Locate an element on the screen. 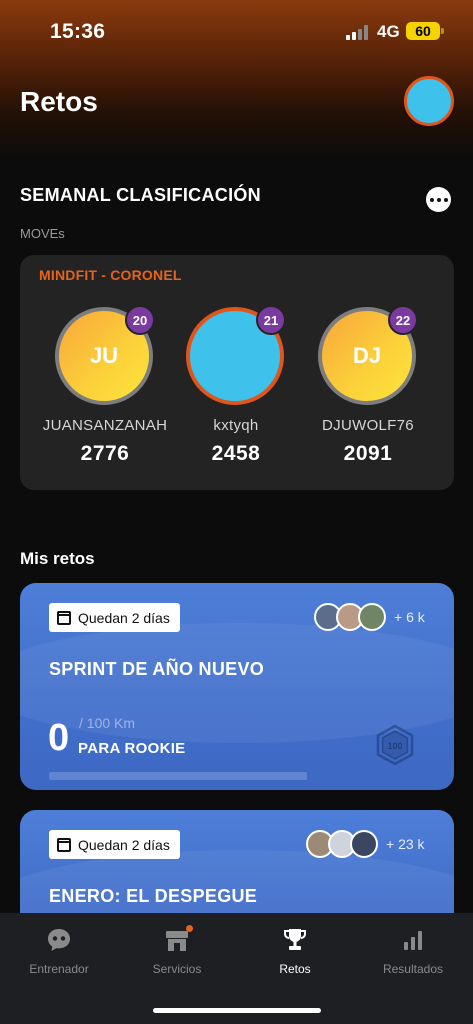  leader-entry: JU 20 JUANSANZANAH 2776 is located at coordinates (95, 391).